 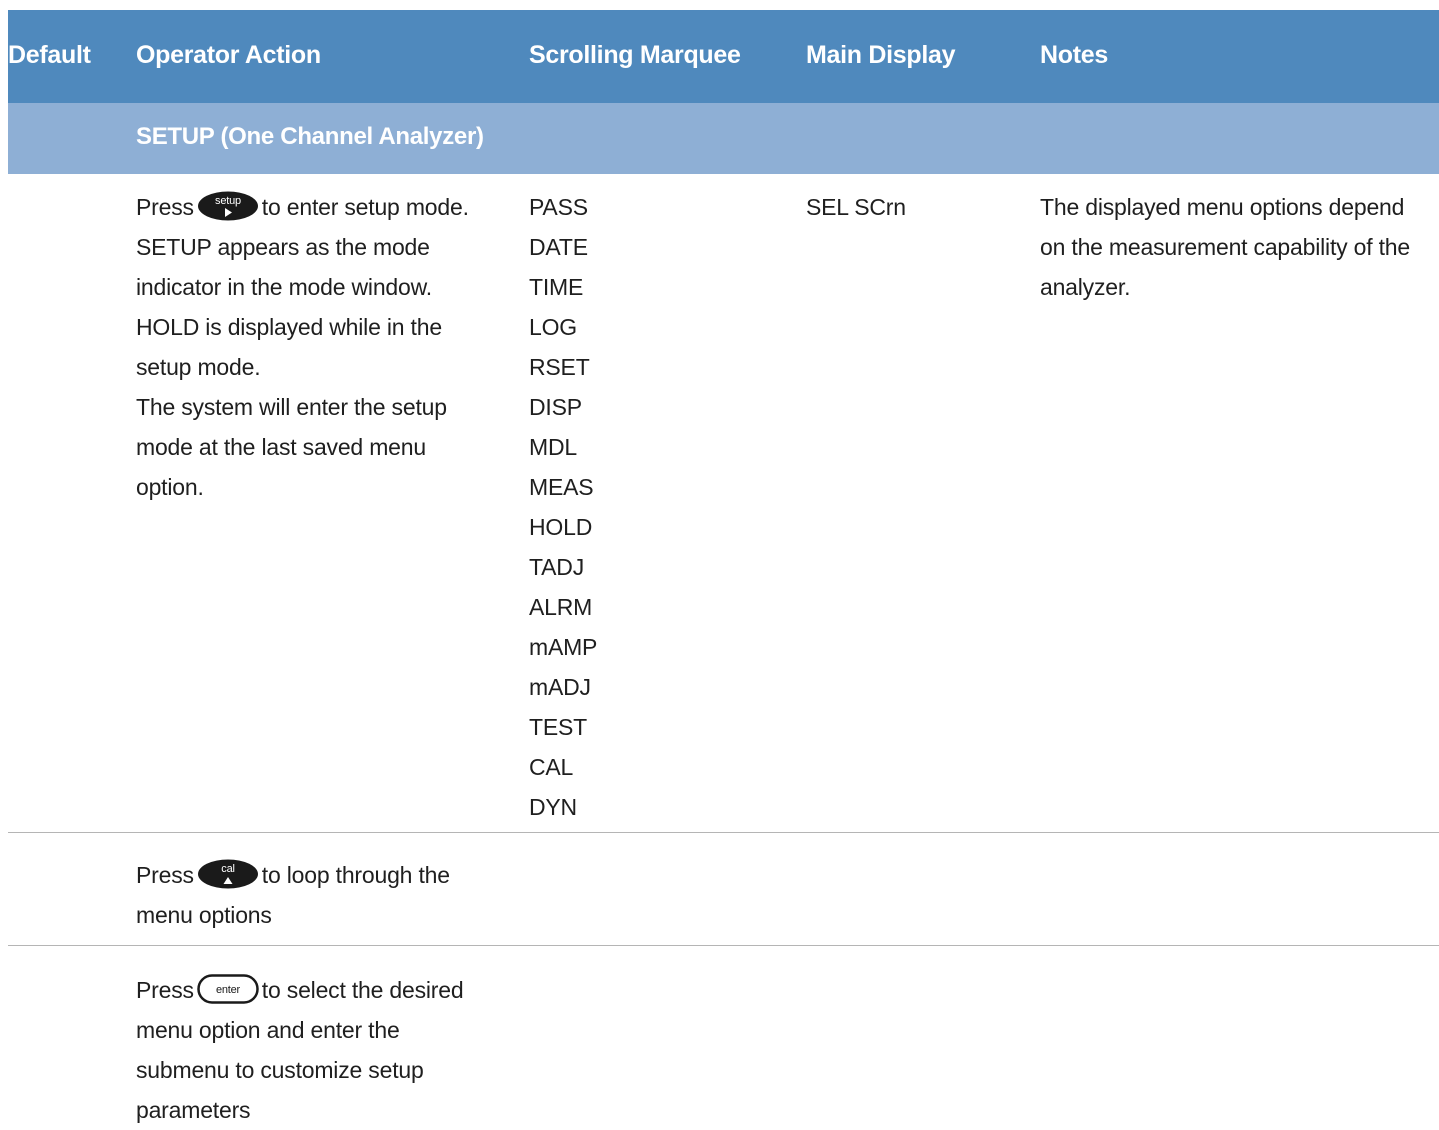 What do you see at coordinates (355, 875) in the screenshot?
I see `action-line-1: to loop through the` at bounding box center [355, 875].